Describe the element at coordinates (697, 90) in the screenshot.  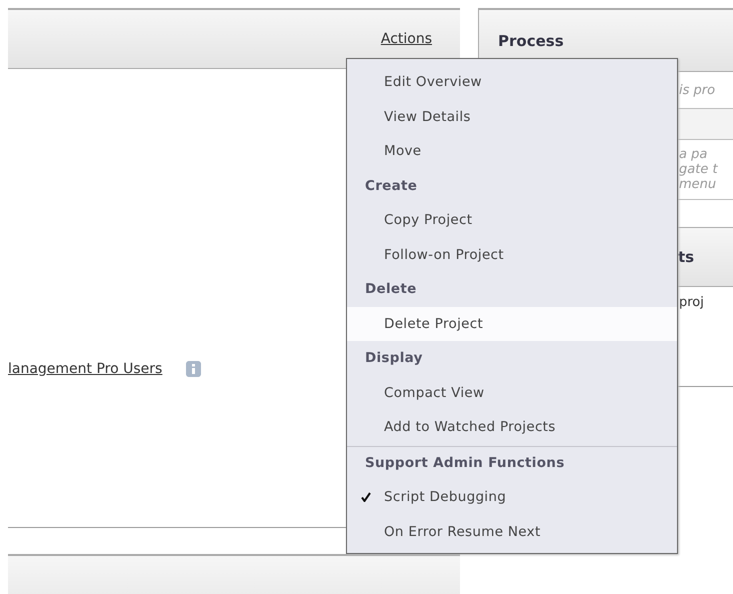
I see `hint-text: is pro` at that location.